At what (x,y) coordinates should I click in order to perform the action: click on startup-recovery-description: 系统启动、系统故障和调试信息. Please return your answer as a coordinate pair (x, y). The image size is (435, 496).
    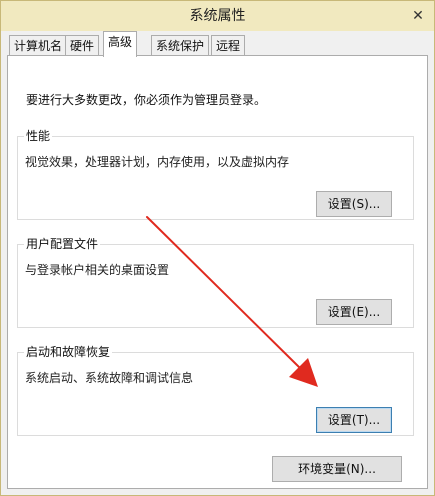
    Looking at the image, I should click on (109, 378).